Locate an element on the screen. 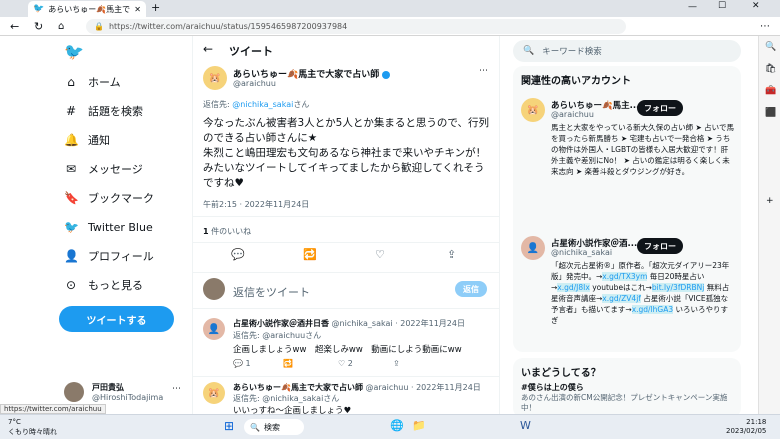  likes-count: 1 件のいいね is located at coordinates (227, 231).